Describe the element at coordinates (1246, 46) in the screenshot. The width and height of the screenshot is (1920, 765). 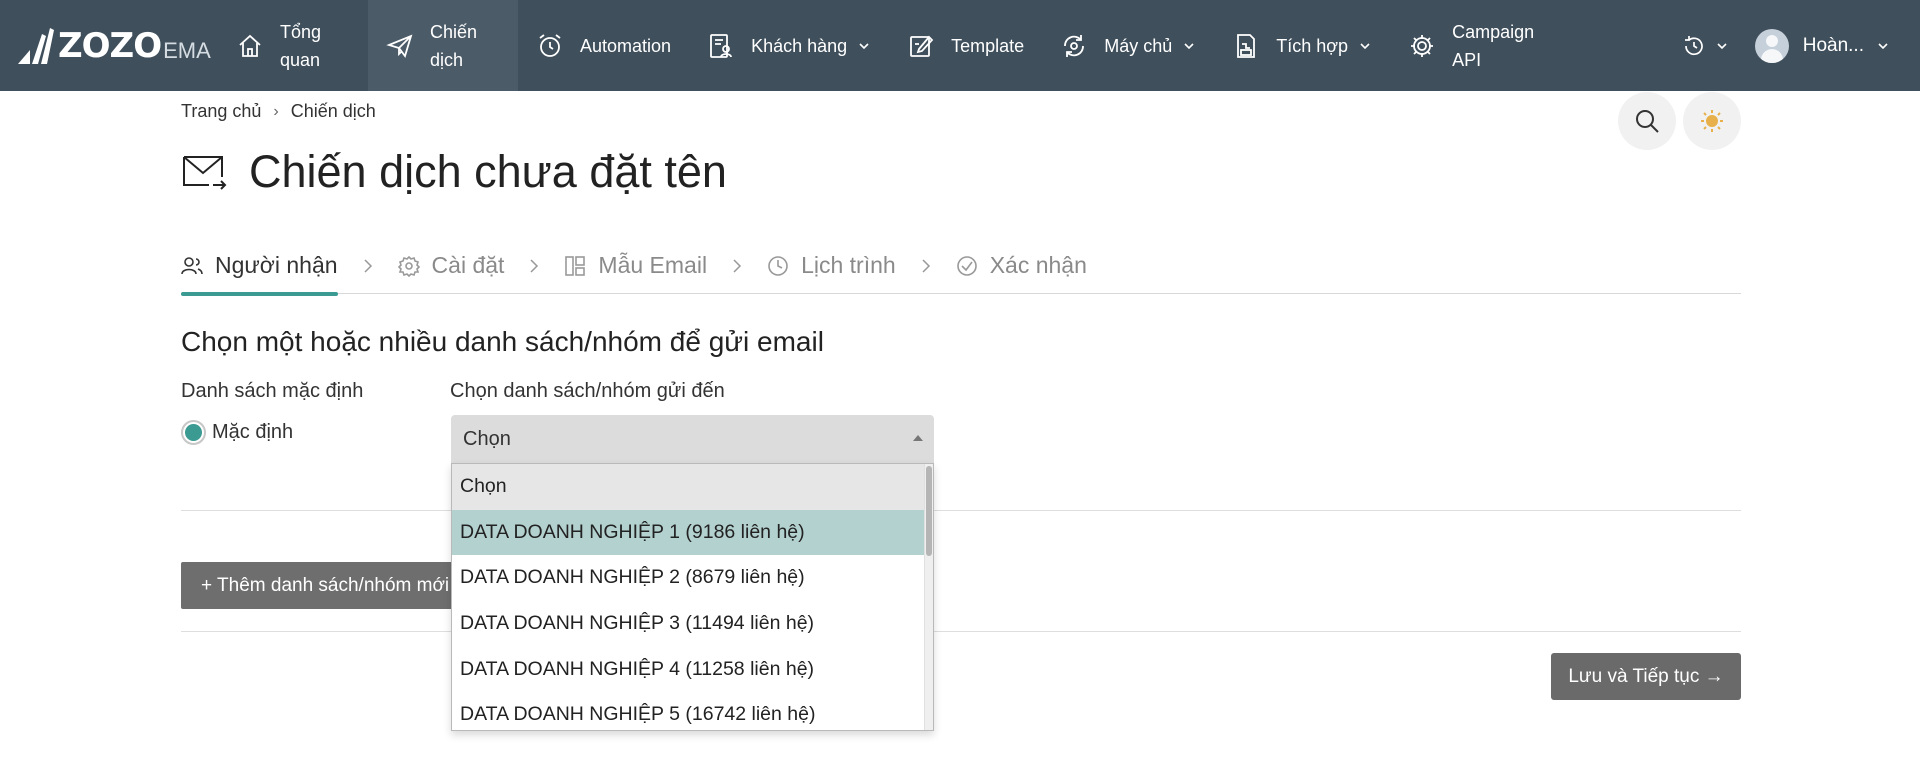
I see `integration-icon` at that location.